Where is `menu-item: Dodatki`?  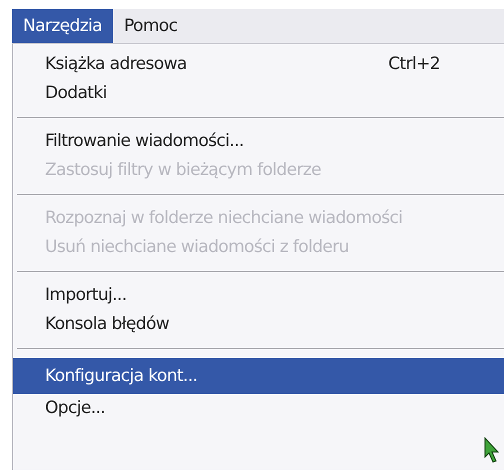 menu-item: Dodatki is located at coordinates (258, 93).